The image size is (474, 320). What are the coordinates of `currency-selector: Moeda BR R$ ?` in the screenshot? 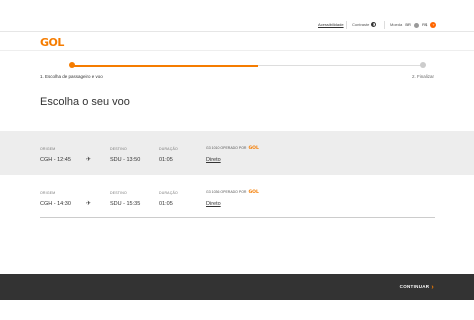 It's located at (413, 25).